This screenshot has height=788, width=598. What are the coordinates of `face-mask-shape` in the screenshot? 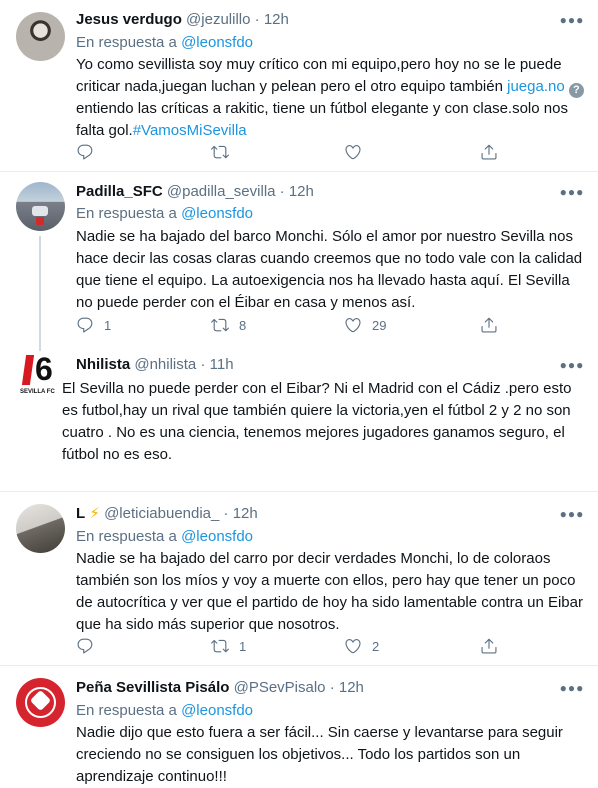 It's located at (40, 211).